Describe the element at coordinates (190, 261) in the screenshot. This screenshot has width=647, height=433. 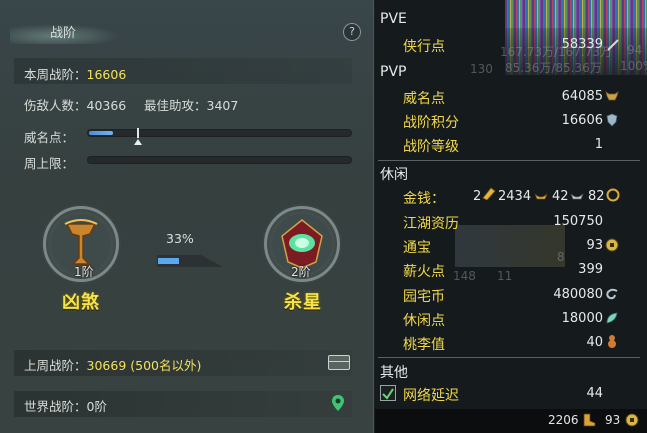
I see `rank-progress-bar` at that location.